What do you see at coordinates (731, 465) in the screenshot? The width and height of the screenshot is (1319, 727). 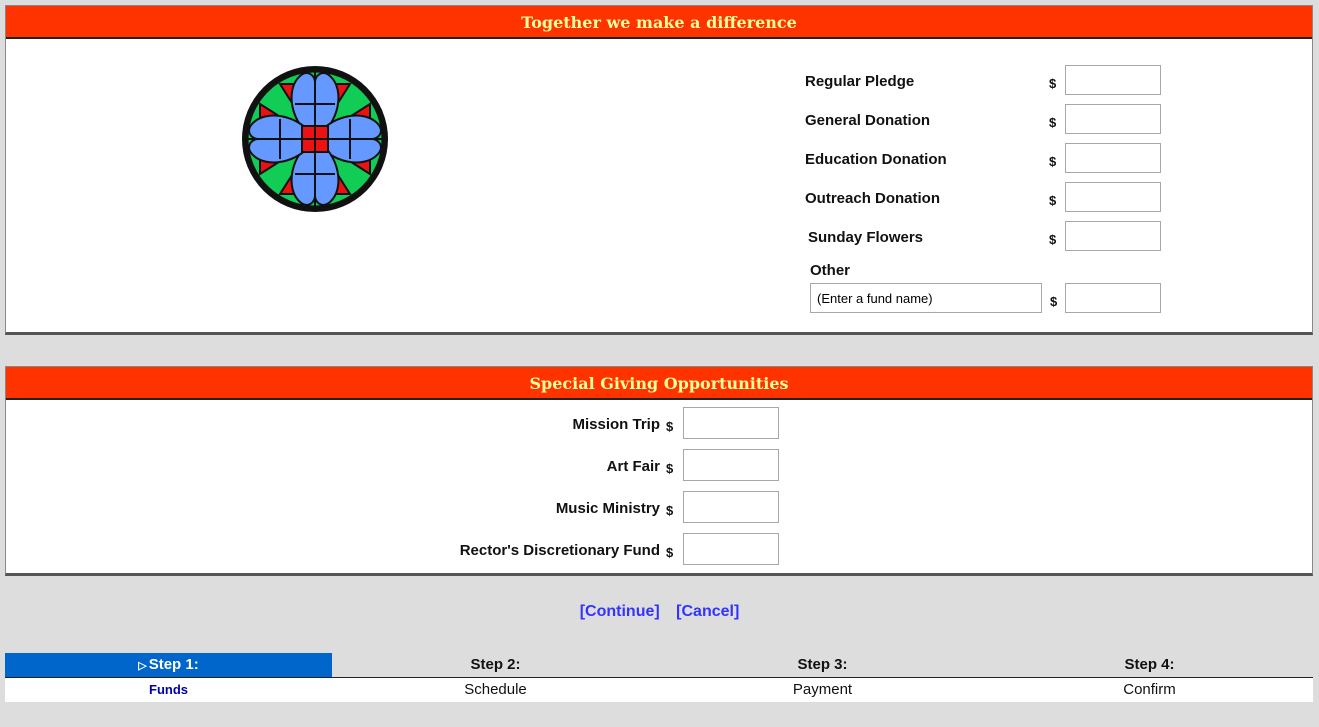 I see `art-fair-amount-input` at bounding box center [731, 465].